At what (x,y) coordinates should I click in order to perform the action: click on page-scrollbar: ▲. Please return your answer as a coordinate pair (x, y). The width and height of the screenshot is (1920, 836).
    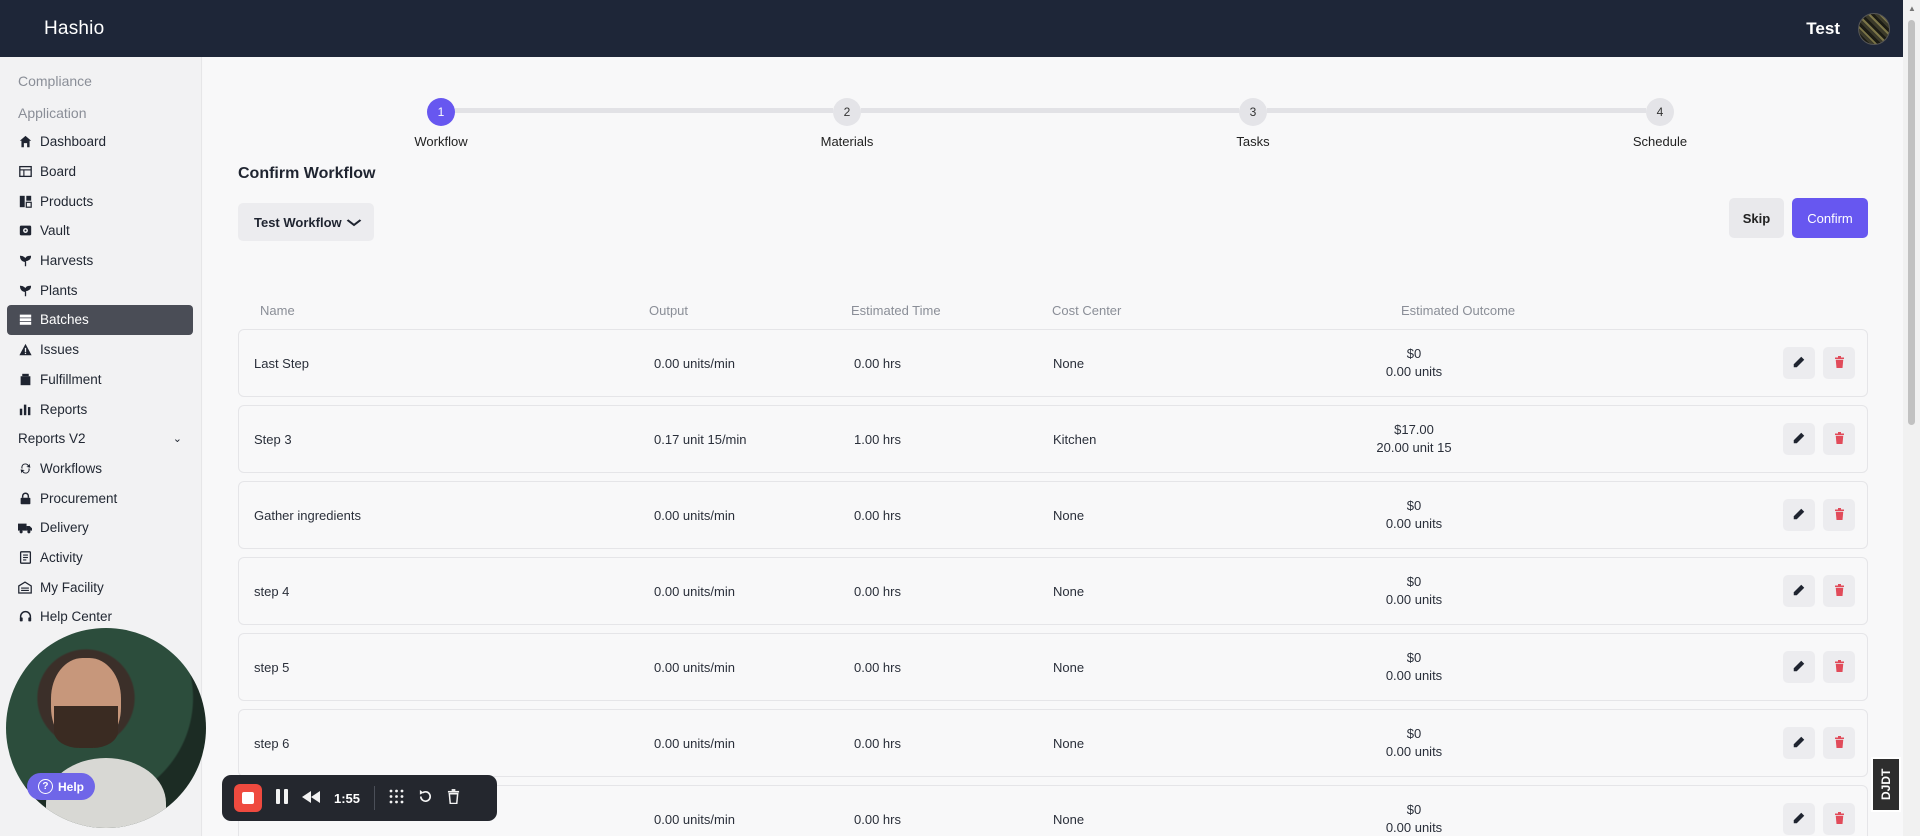
    Looking at the image, I should click on (1911, 418).